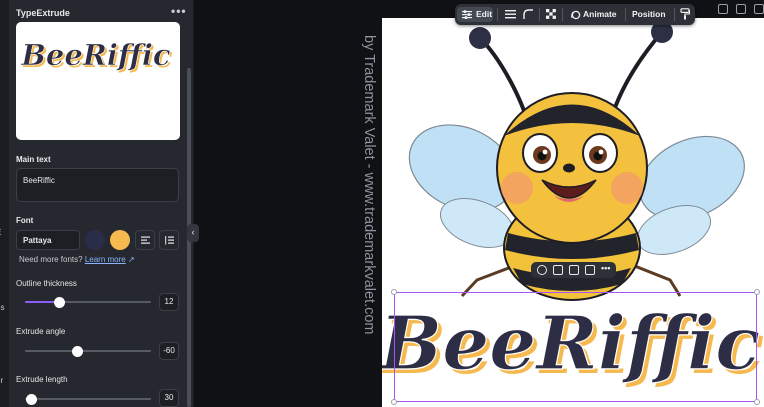 The width and height of the screenshot is (764, 407). What do you see at coordinates (685, 14) in the screenshot?
I see `paint-roller-icon` at bounding box center [685, 14].